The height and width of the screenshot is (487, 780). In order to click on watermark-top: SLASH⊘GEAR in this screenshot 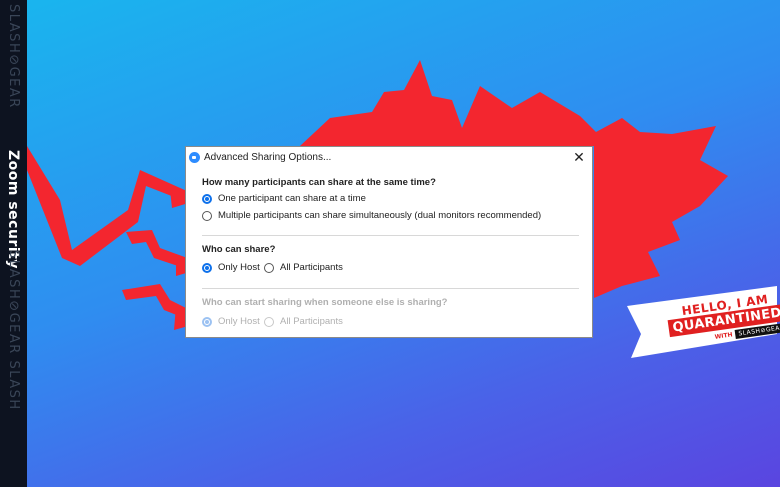, I will do `click(13, 56)`.